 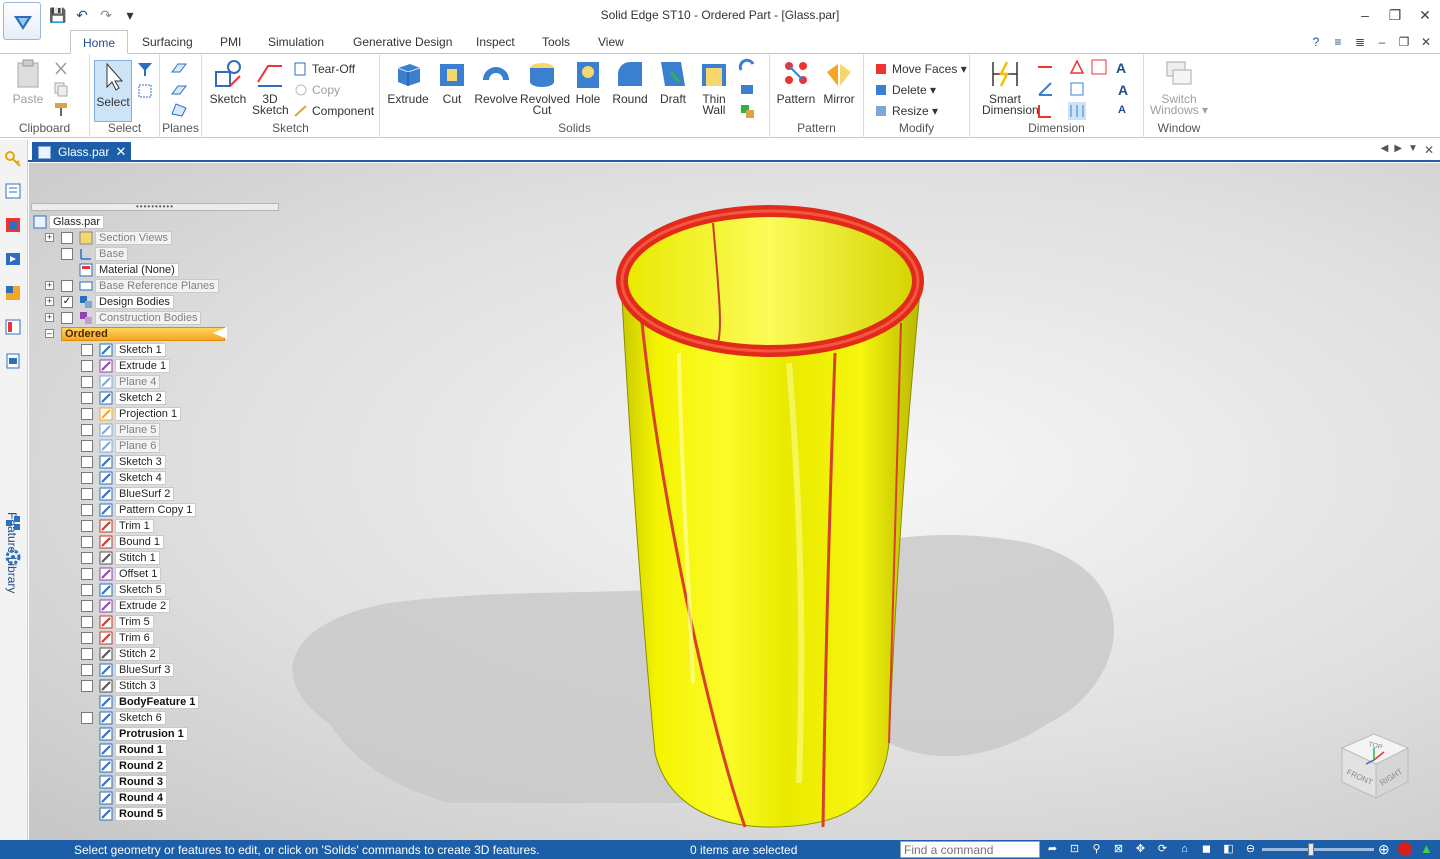 I want to click on tab-inspect: Inspect, so click(x=495, y=42).